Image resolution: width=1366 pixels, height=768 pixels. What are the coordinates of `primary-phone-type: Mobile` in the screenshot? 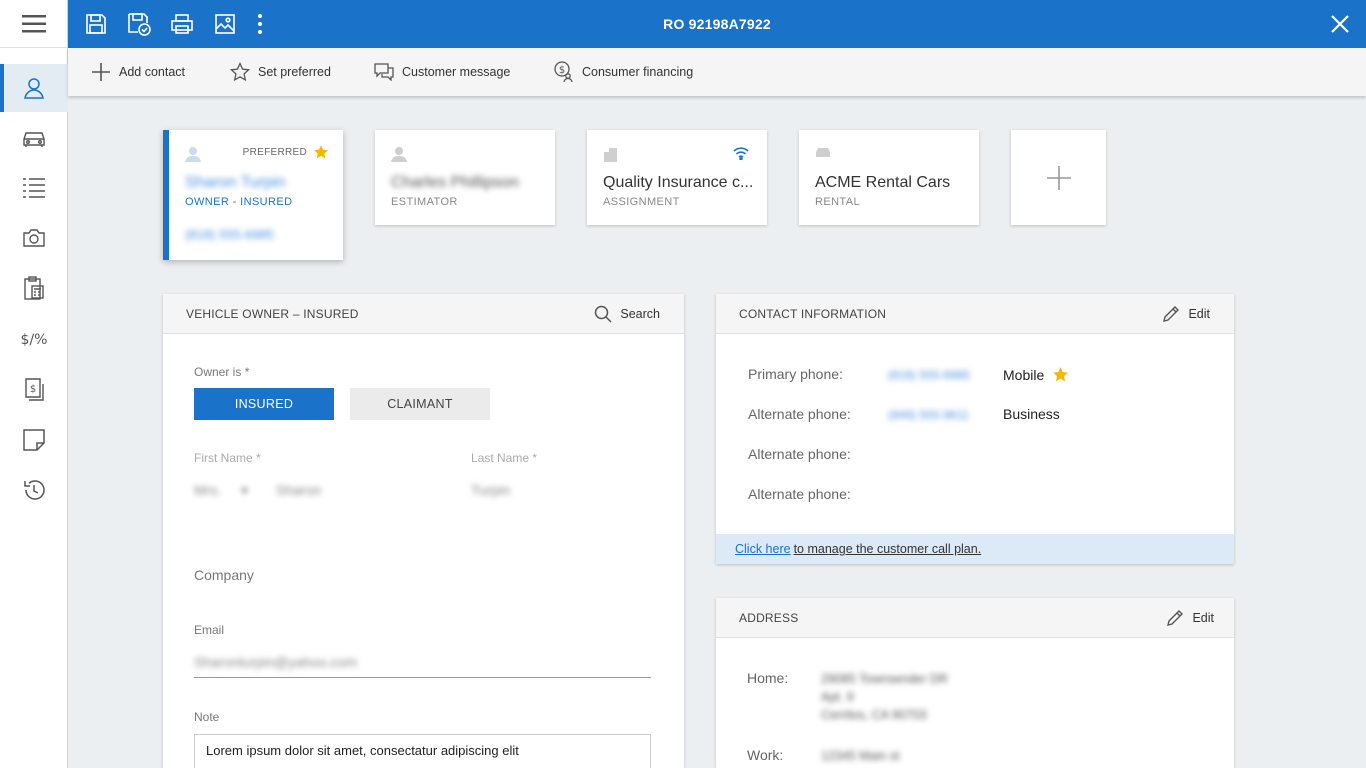 It's located at (1036, 374).